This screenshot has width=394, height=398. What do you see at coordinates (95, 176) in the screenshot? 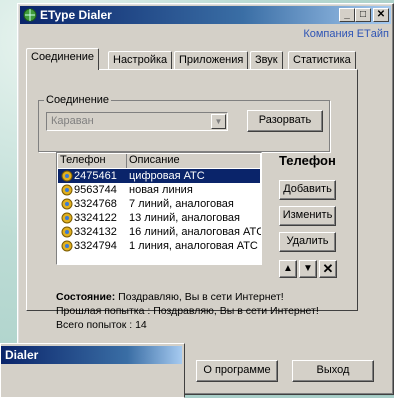
I see `phone-number: 2475461` at bounding box center [95, 176].